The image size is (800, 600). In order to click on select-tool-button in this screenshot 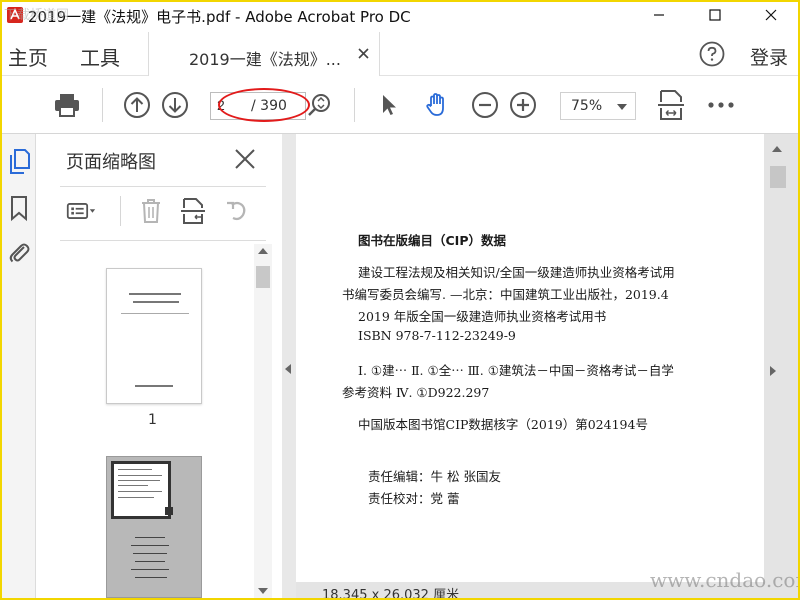, I will do `click(389, 105)`.